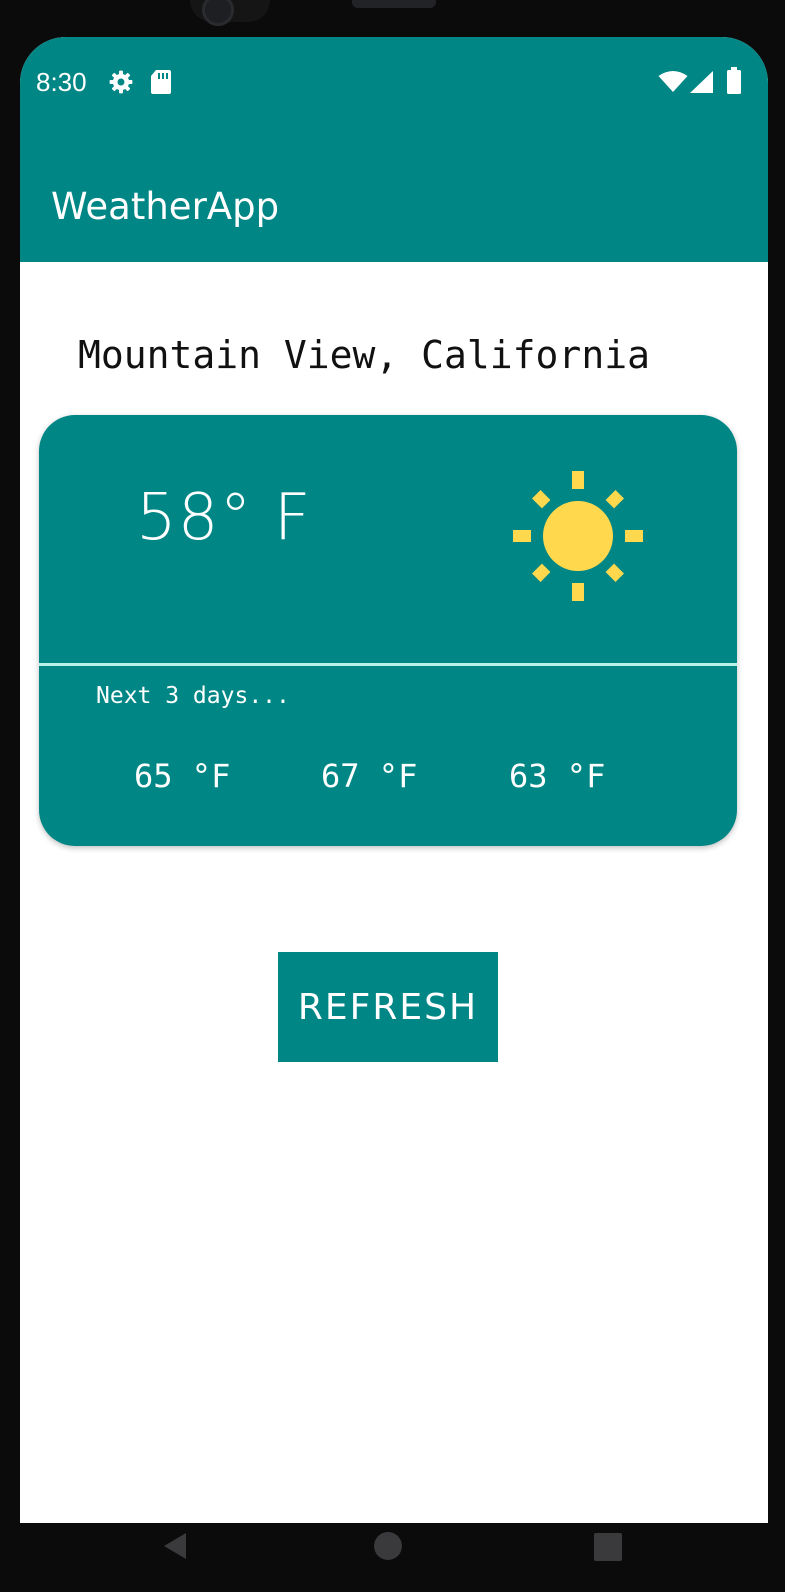  Describe the element at coordinates (369, 776) in the screenshot. I see `forecast-day-2-temperature: 67 °F` at that location.